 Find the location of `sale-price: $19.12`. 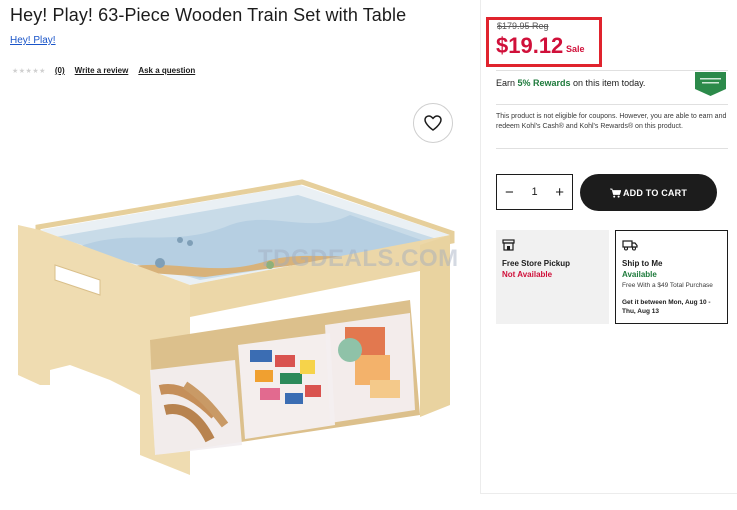

sale-price: $19.12 is located at coordinates (530, 45).